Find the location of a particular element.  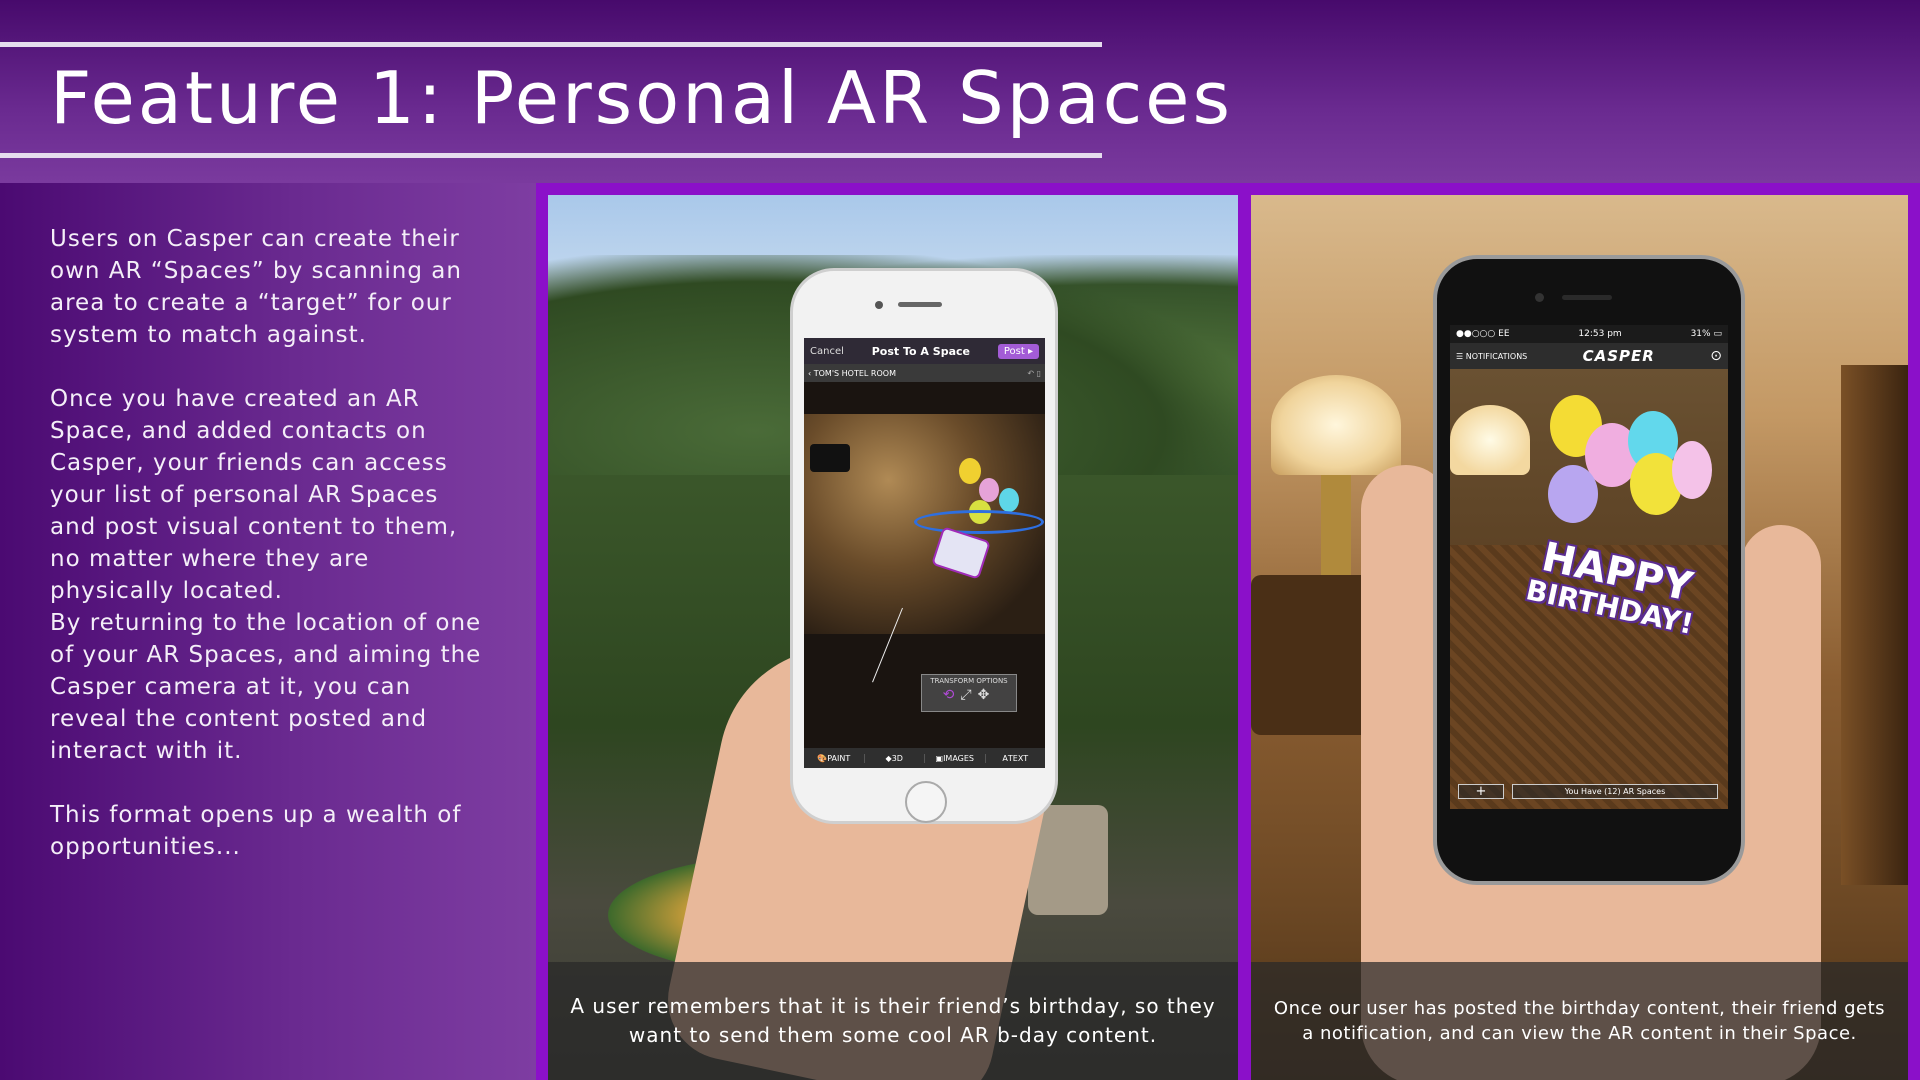

transform-options-box: TRANSFORM OPTIONS ⟲⤢✥ is located at coordinates (969, 693).